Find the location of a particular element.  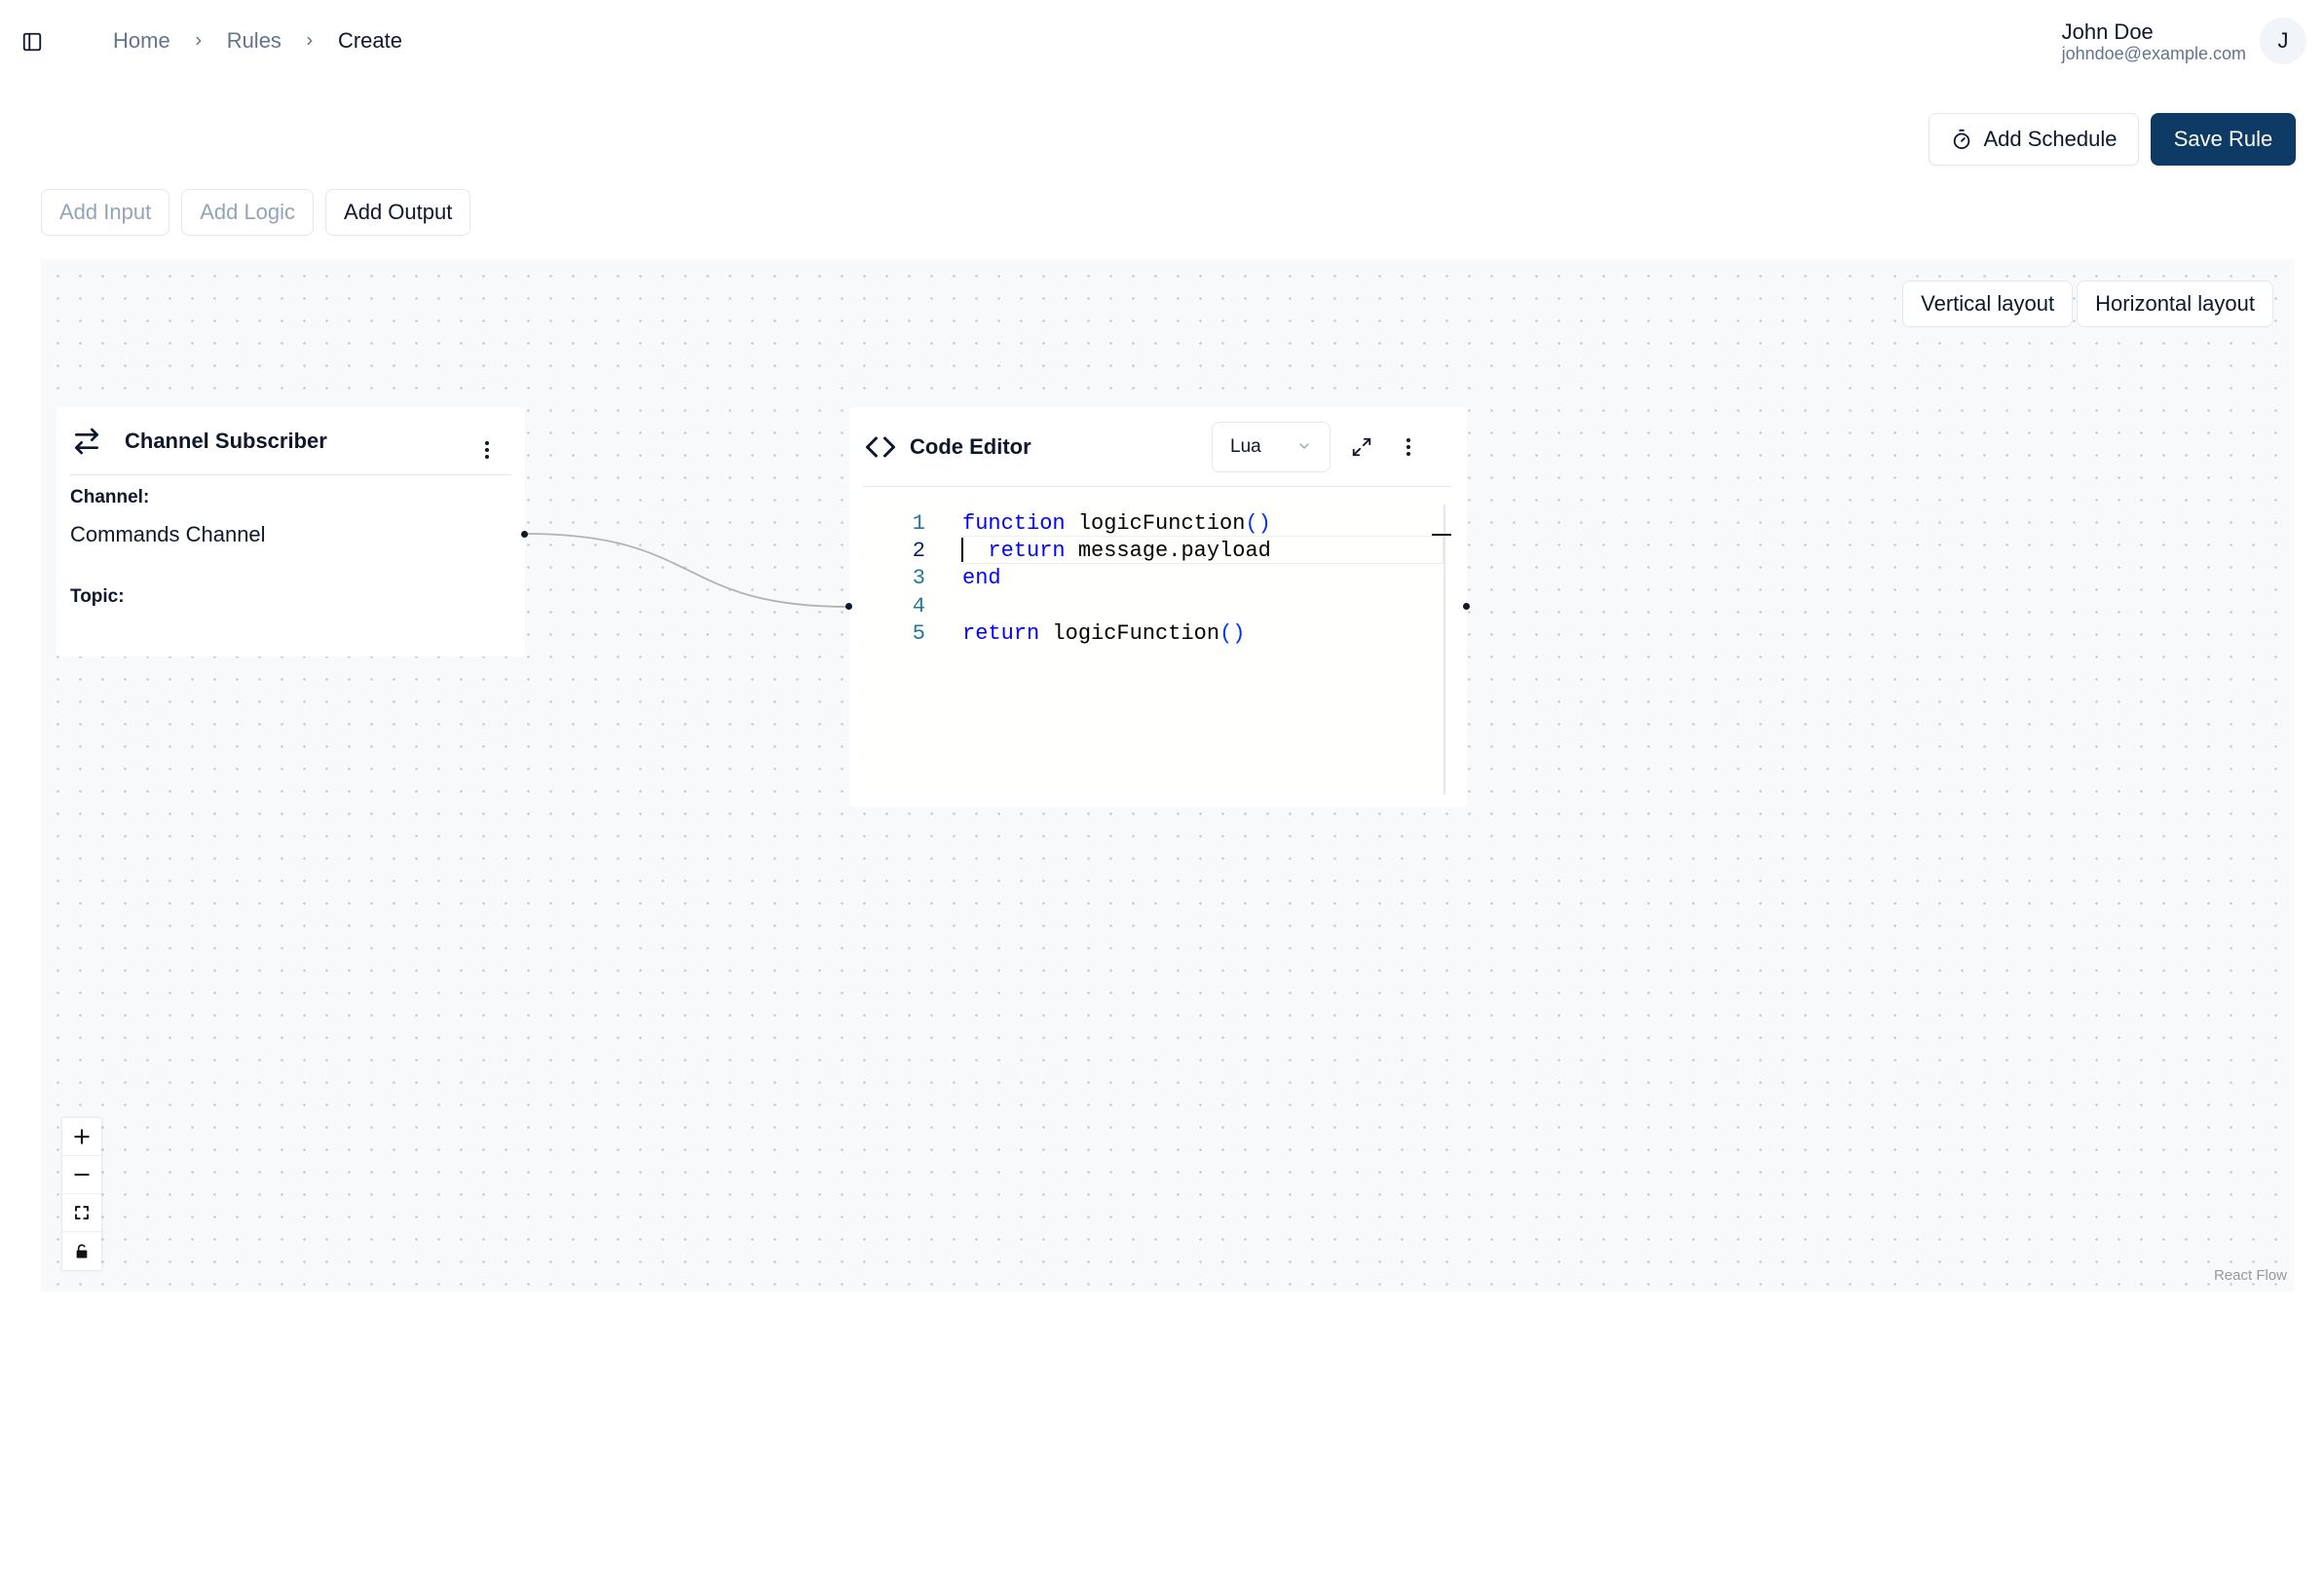

code-line: 1 function logicFunction() is located at coordinates (1150, 523).